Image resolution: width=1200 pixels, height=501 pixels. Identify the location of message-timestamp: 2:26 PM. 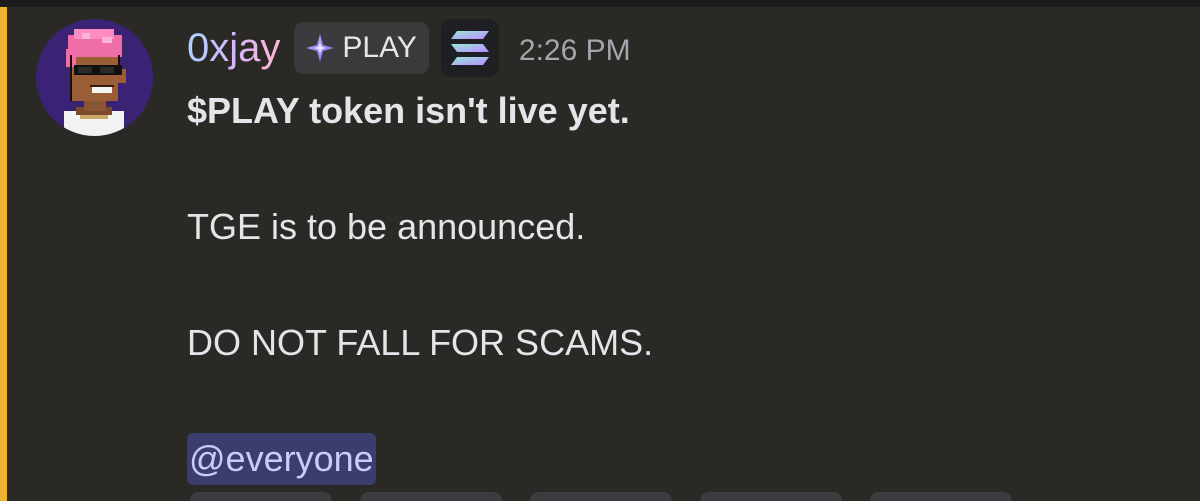
(574, 50).